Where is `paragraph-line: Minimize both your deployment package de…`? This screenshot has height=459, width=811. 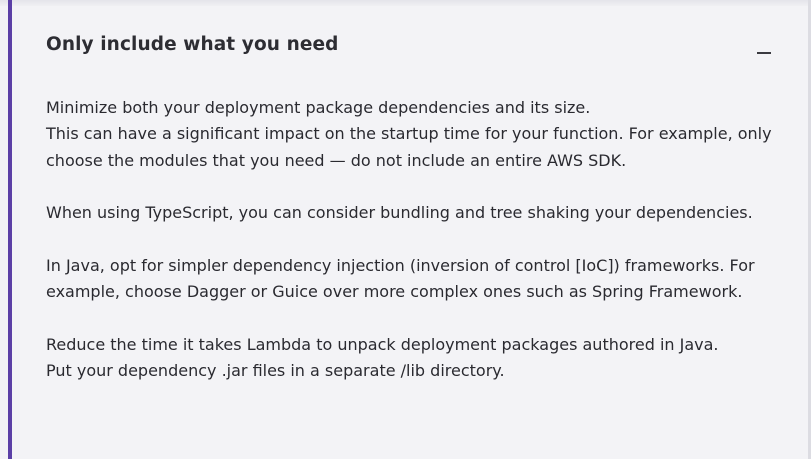 paragraph-line: Minimize both your deployment package de… is located at coordinates (318, 107).